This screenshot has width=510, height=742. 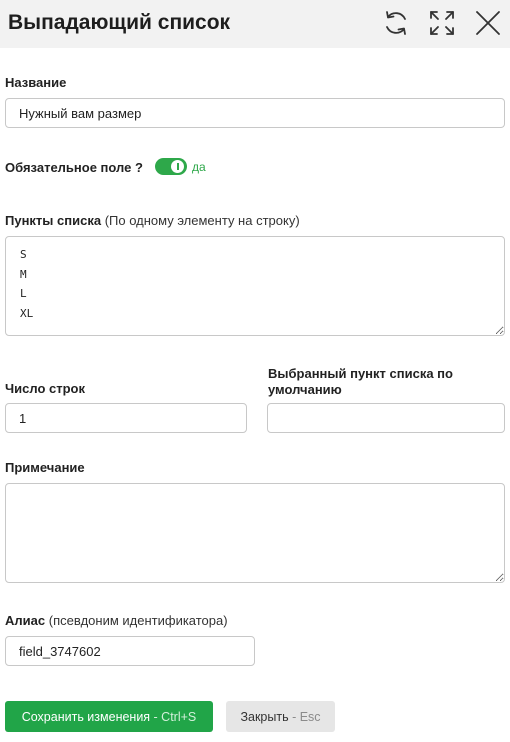 What do you see at coordinates (202, 220) in the screenshot?
I see `items-label-hint: (По одному элементу на строку)` at bounding box center [202, 220].